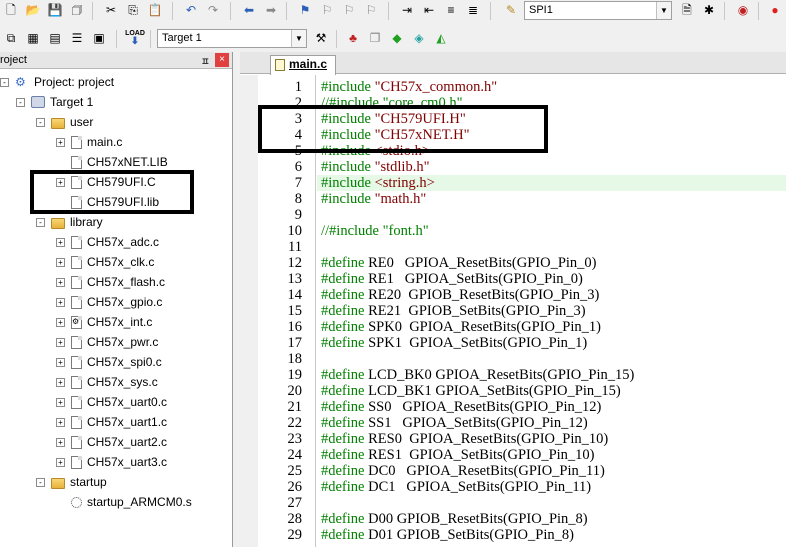  I want to click on line-number: 25, so click(295, 471).